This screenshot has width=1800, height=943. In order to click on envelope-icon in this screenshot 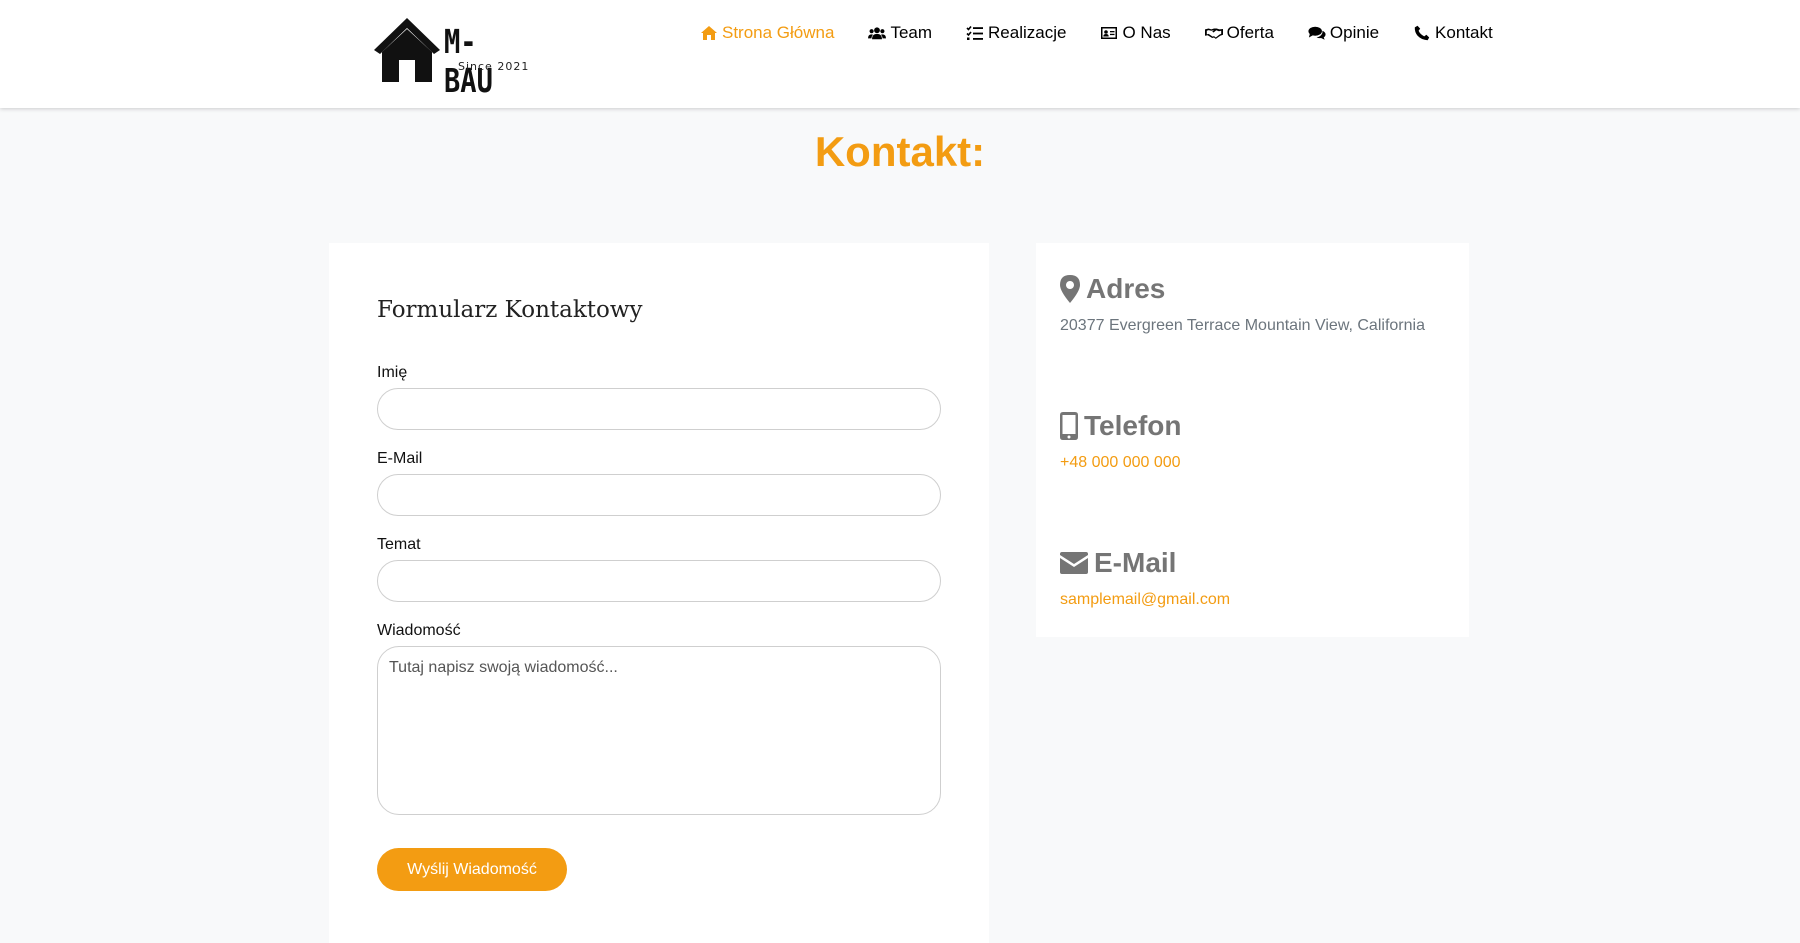, I will do `click(1074, 563)`.